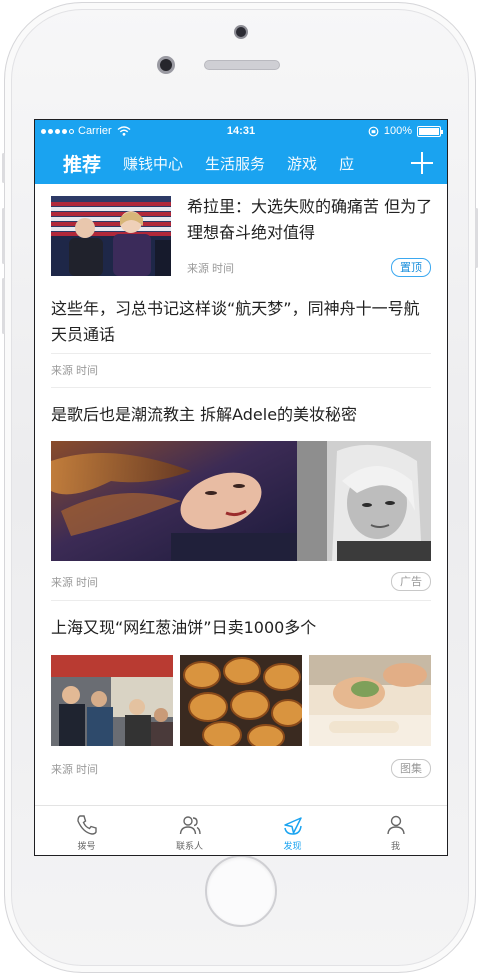  What do you see at coordinates (166, 65) in the screenshot?
I see `front-camera` at bounding box center [166, 65].